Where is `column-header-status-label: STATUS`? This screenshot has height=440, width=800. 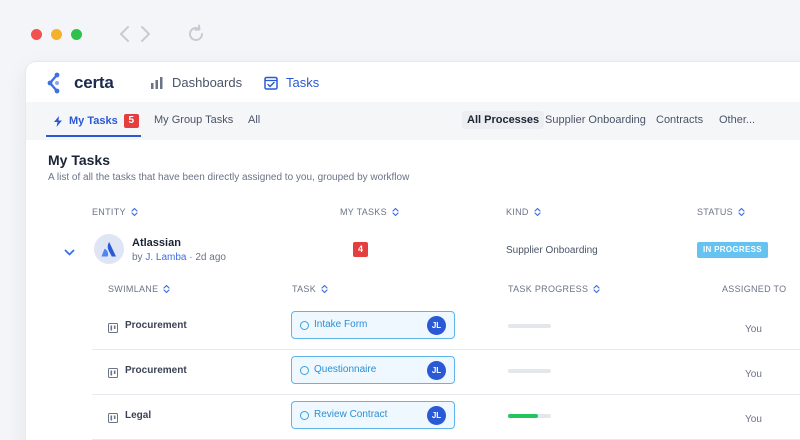 column-header-status-label: STATUS is located at coordinates (715, 212).